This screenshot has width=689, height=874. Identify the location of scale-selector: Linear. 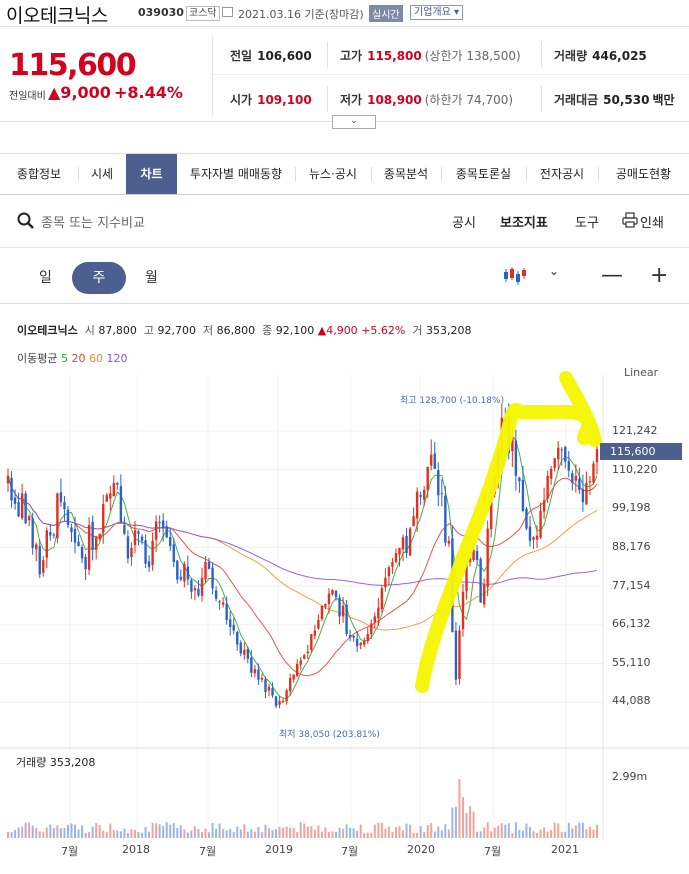
(641, 372).